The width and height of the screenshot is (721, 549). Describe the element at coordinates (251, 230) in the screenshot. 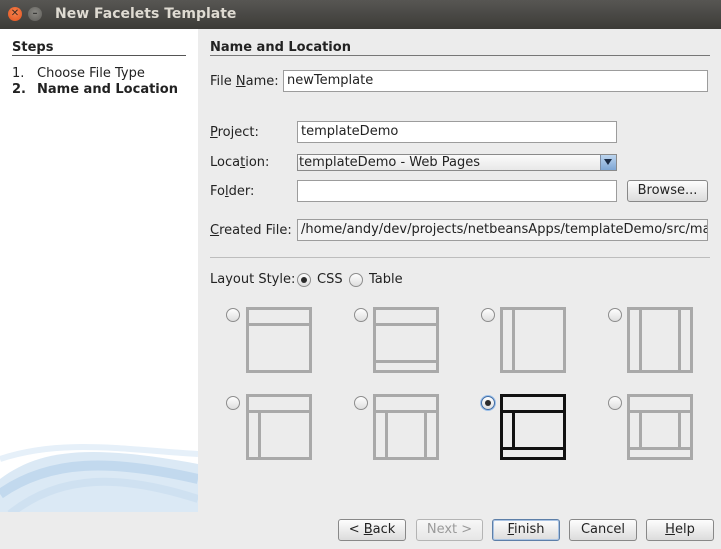

I see `created-file-label: Created File:` at that location.